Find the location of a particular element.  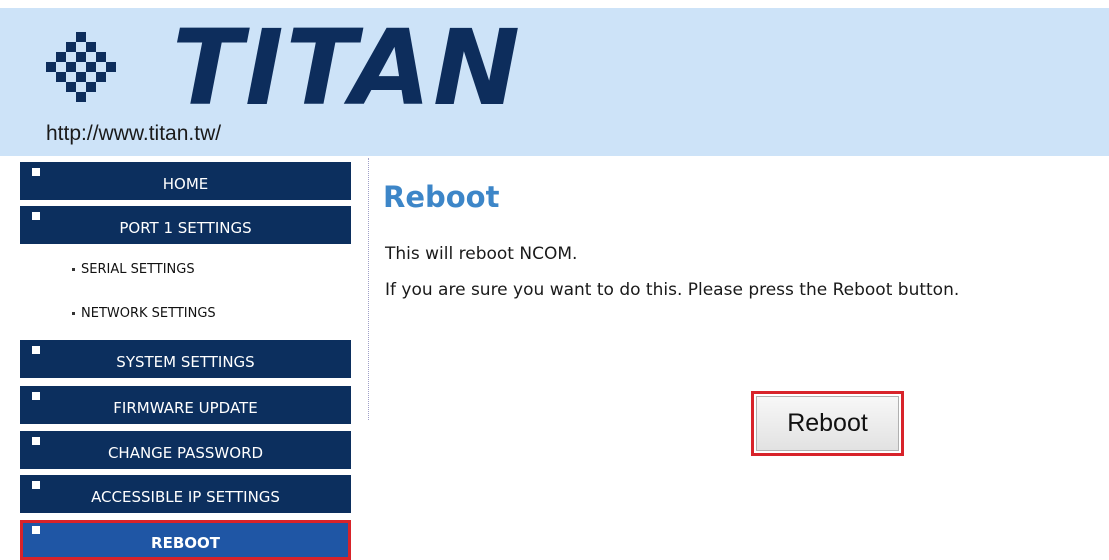

reboot-button-highlight: Reboot is located at coordinates (827, 423).